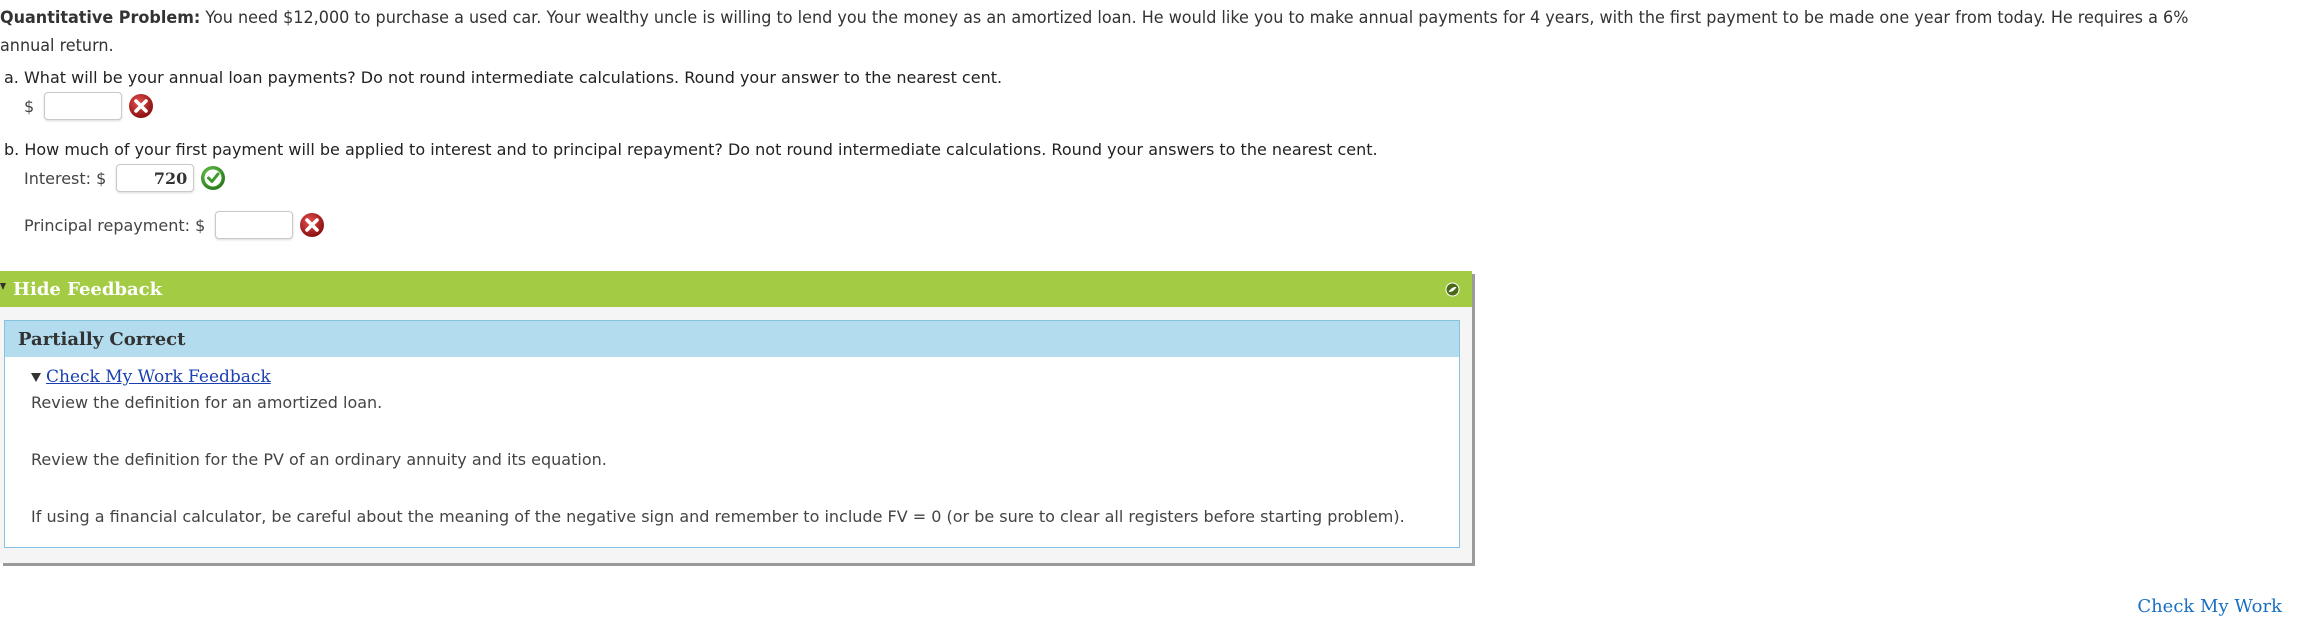 The image size is (2302, 642). What do you see at coordinates (1452, 289) in the screenshot?
I see `collapse-circle-icon` at bounding box center [1452, 289].